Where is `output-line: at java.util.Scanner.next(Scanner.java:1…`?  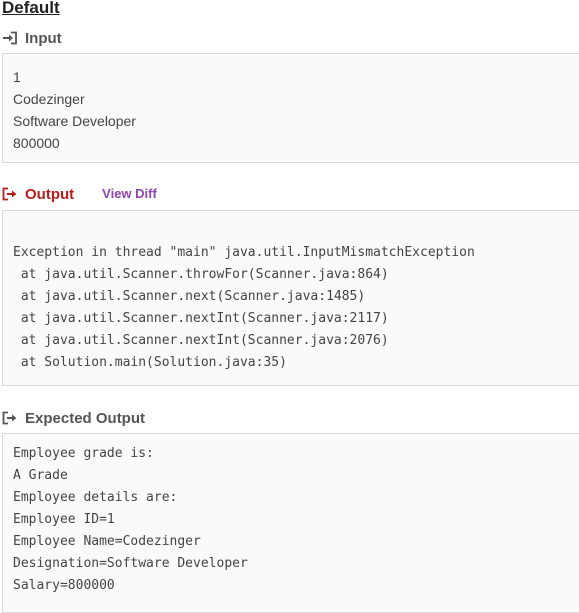 output-line: at java.util.Scanner.next(Scanner.java:1… is located at coordinates (189, 296).